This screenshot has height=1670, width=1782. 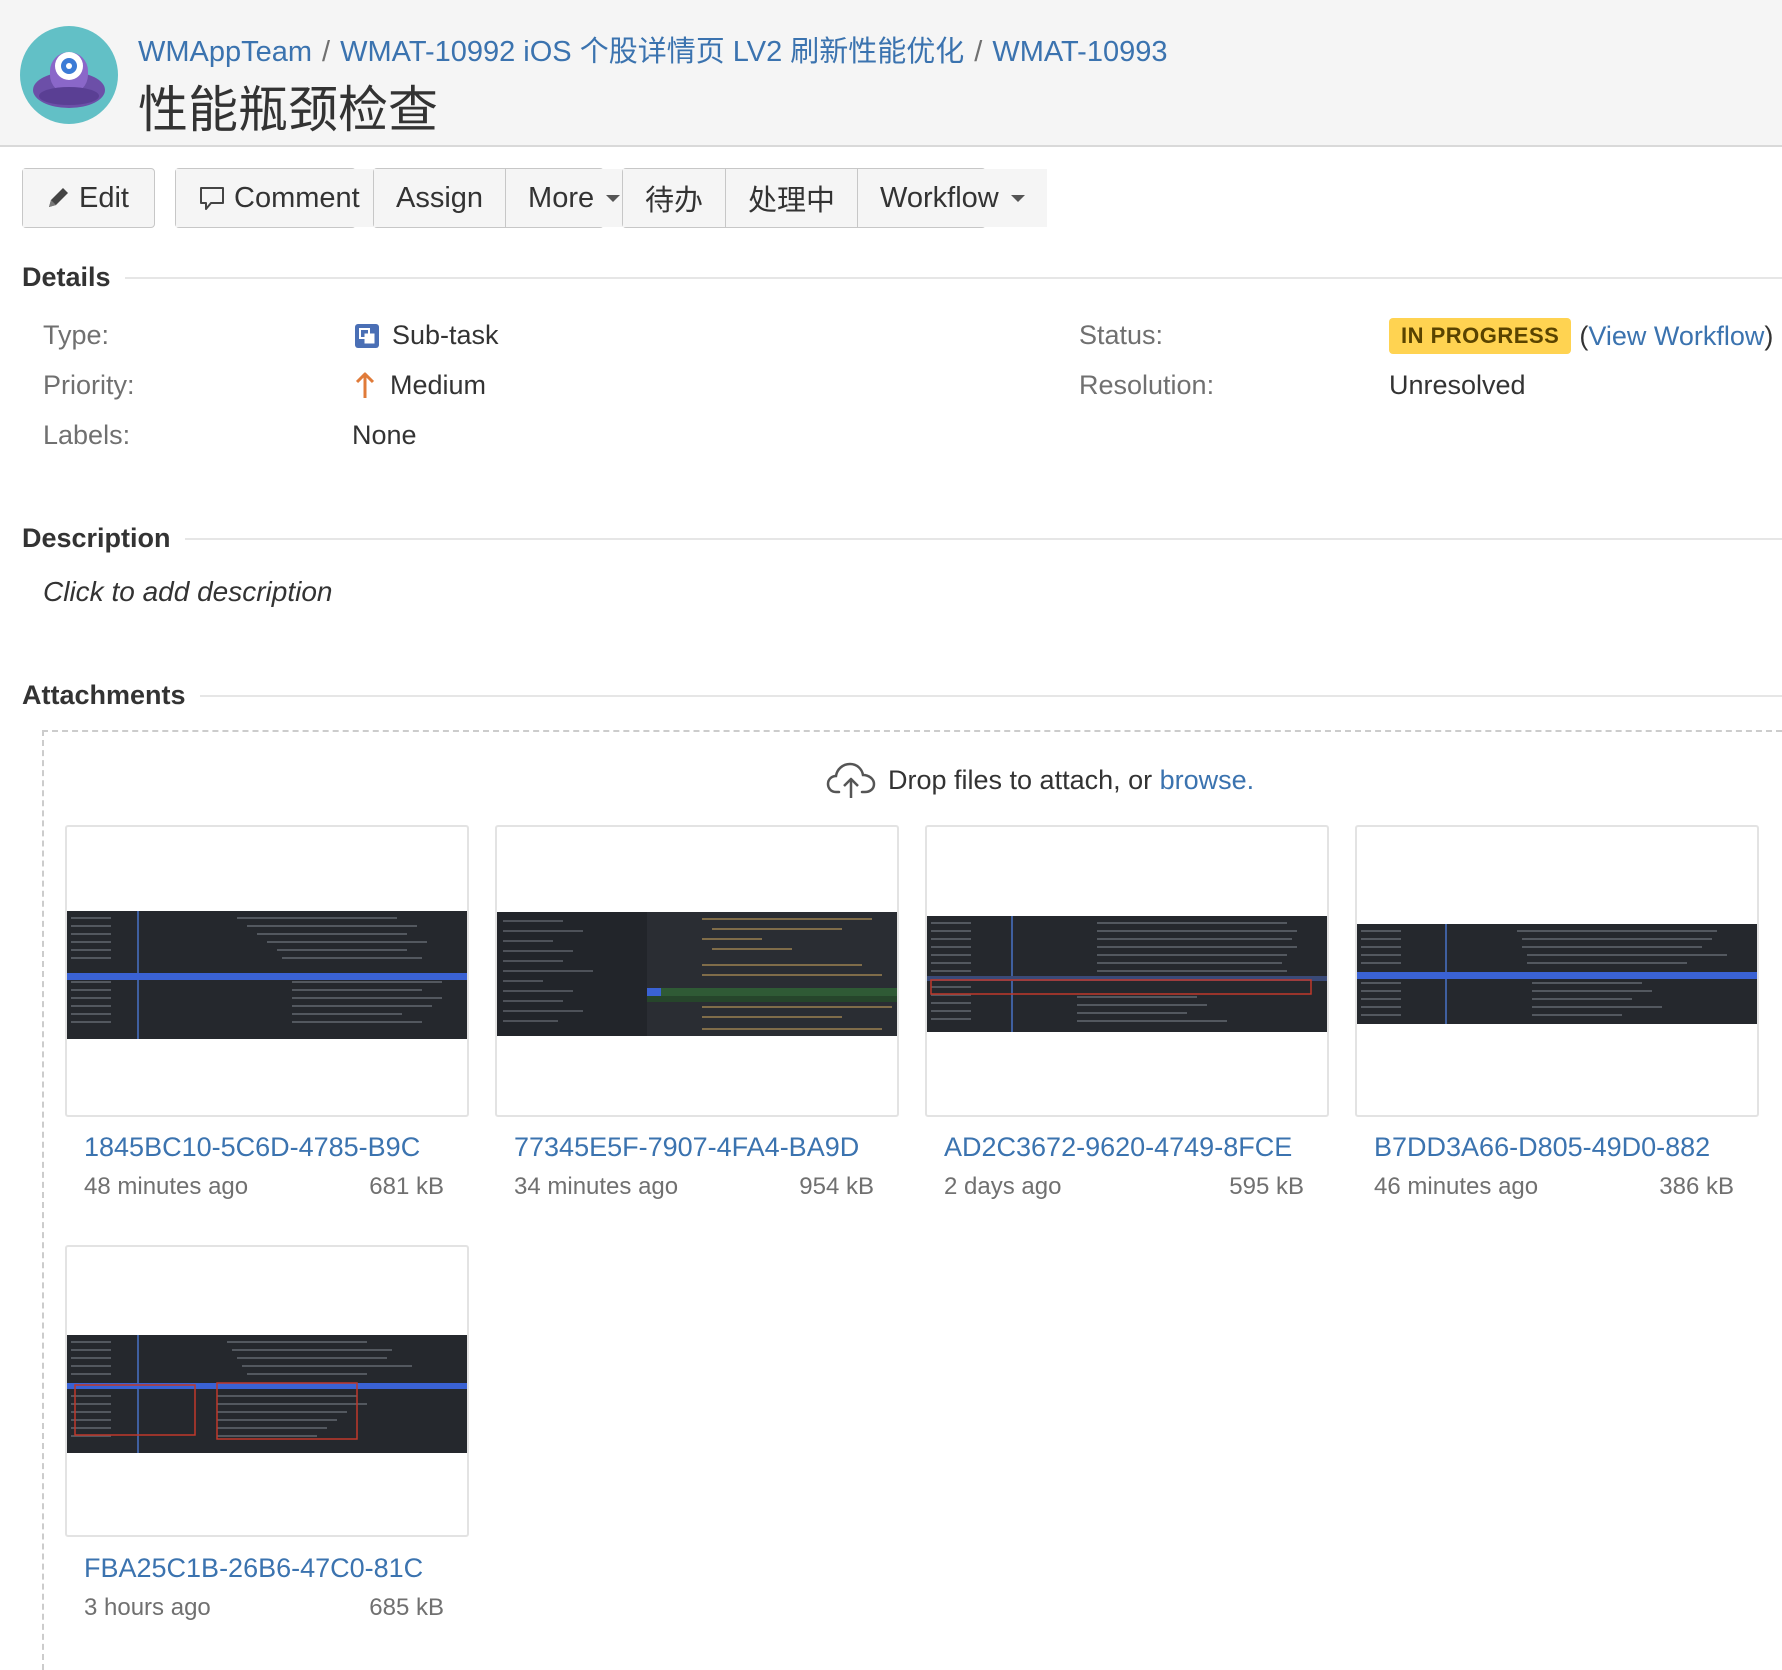 I want to click on speech-bubble-icon, so click(x=212, y=198).